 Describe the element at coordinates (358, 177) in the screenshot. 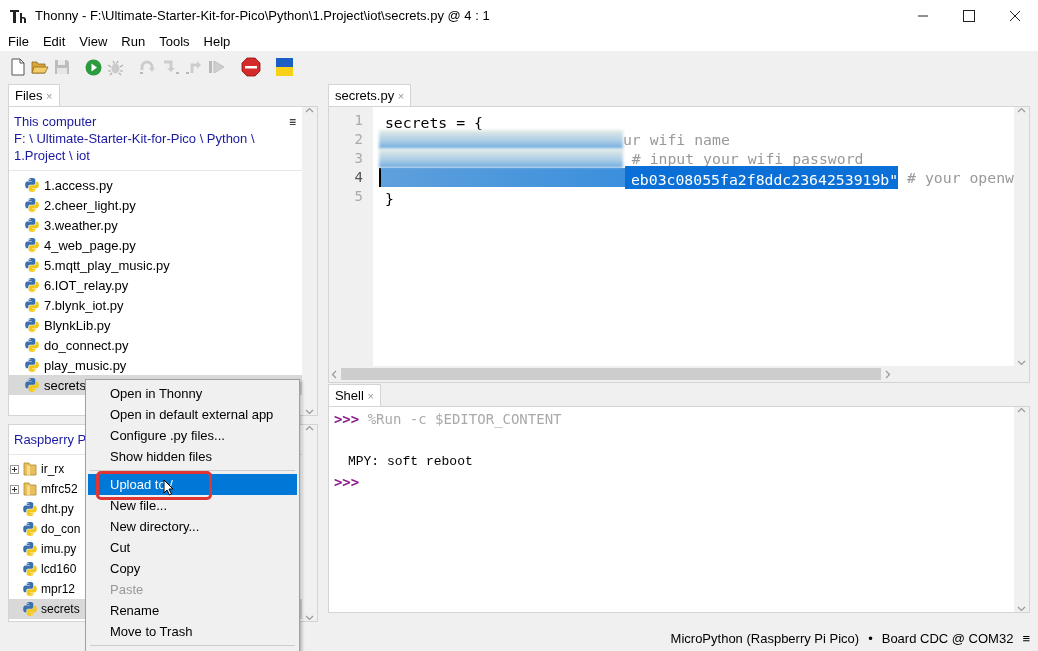

I see `line-number: 4` at that location.